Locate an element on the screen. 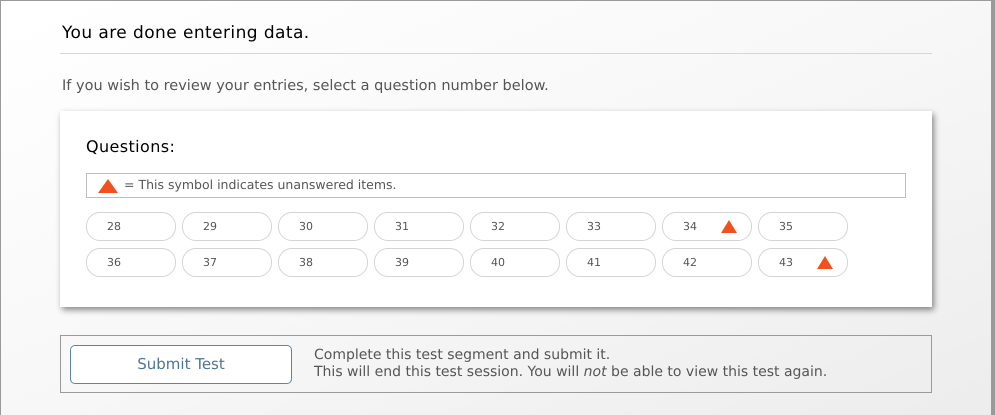 Image resolution: width=995 pixels, height=415 pixels. question-number-button: 29 is located at coordinates (227, 227).